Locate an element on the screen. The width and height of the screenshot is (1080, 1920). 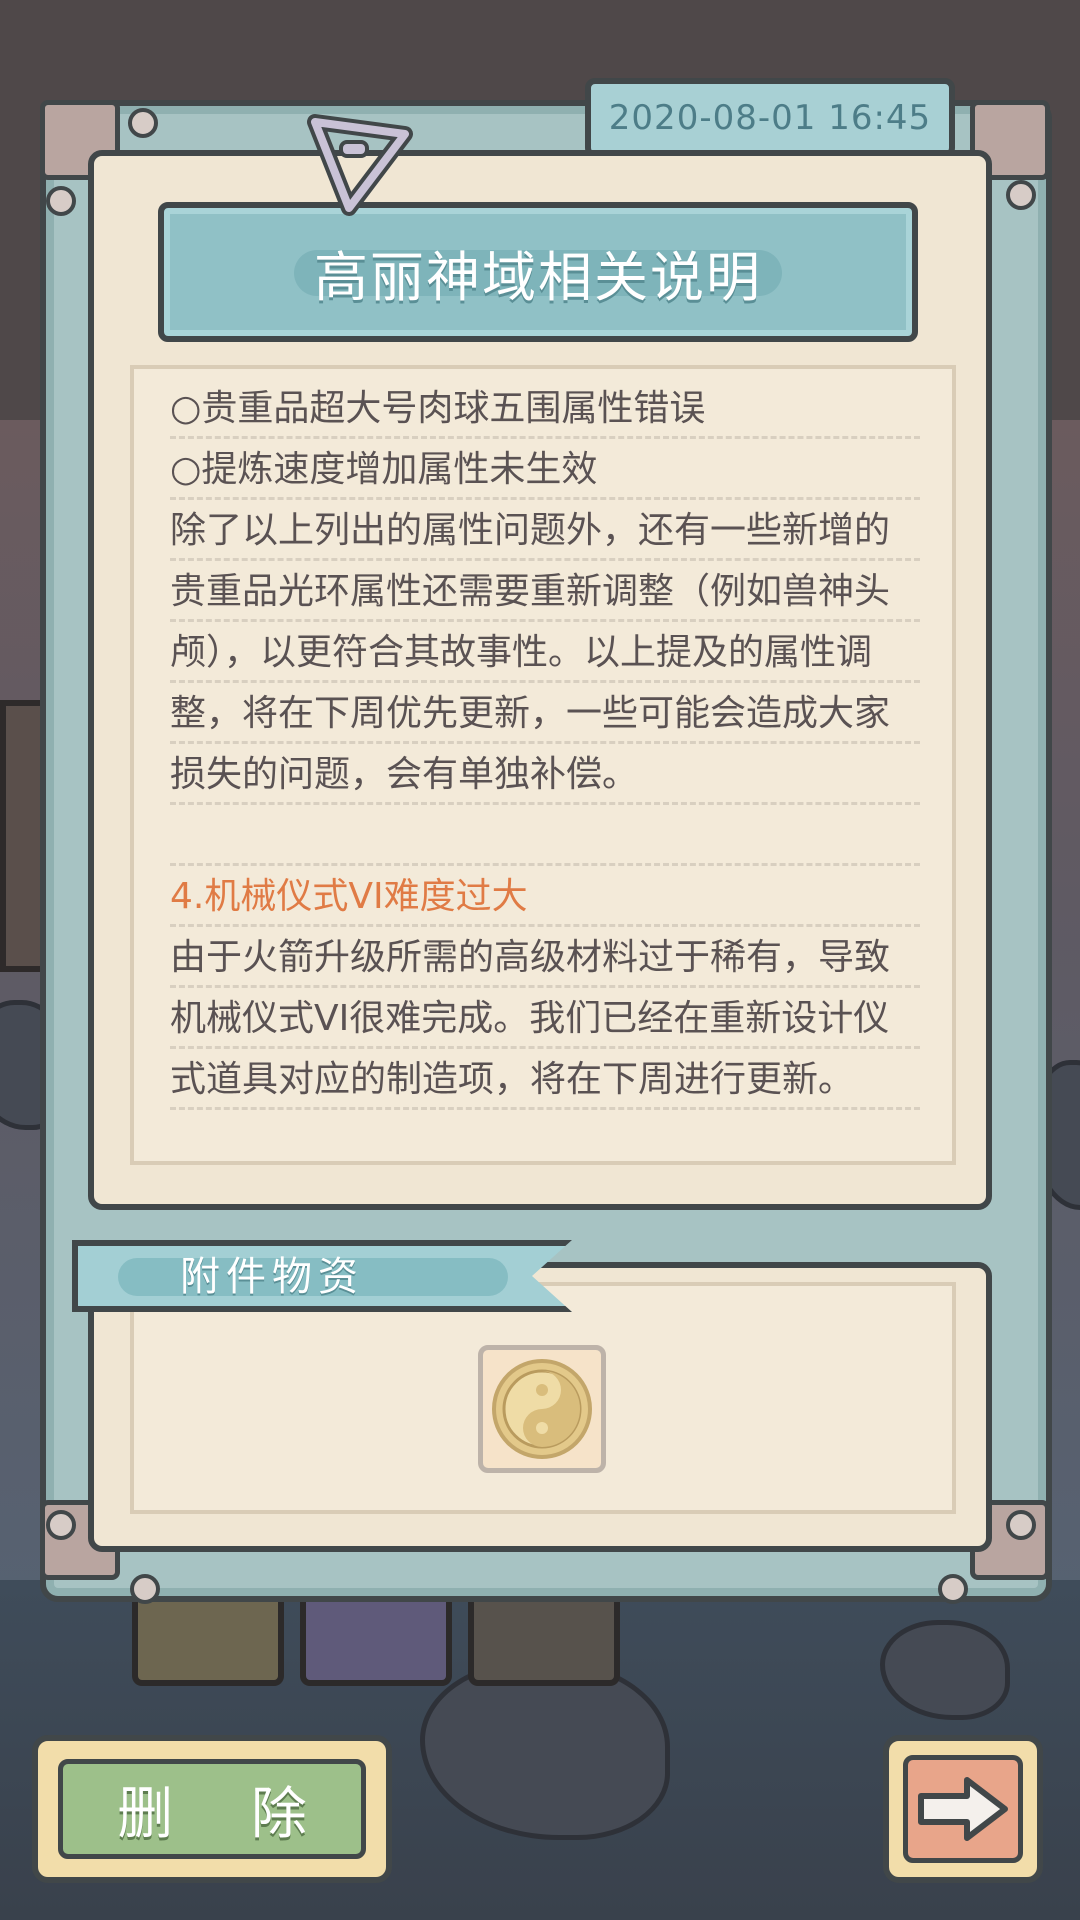
content-line-10: 机械仪式VI很难完成。我们已经在重新设计仪 is located at coordinates (545, 1018).